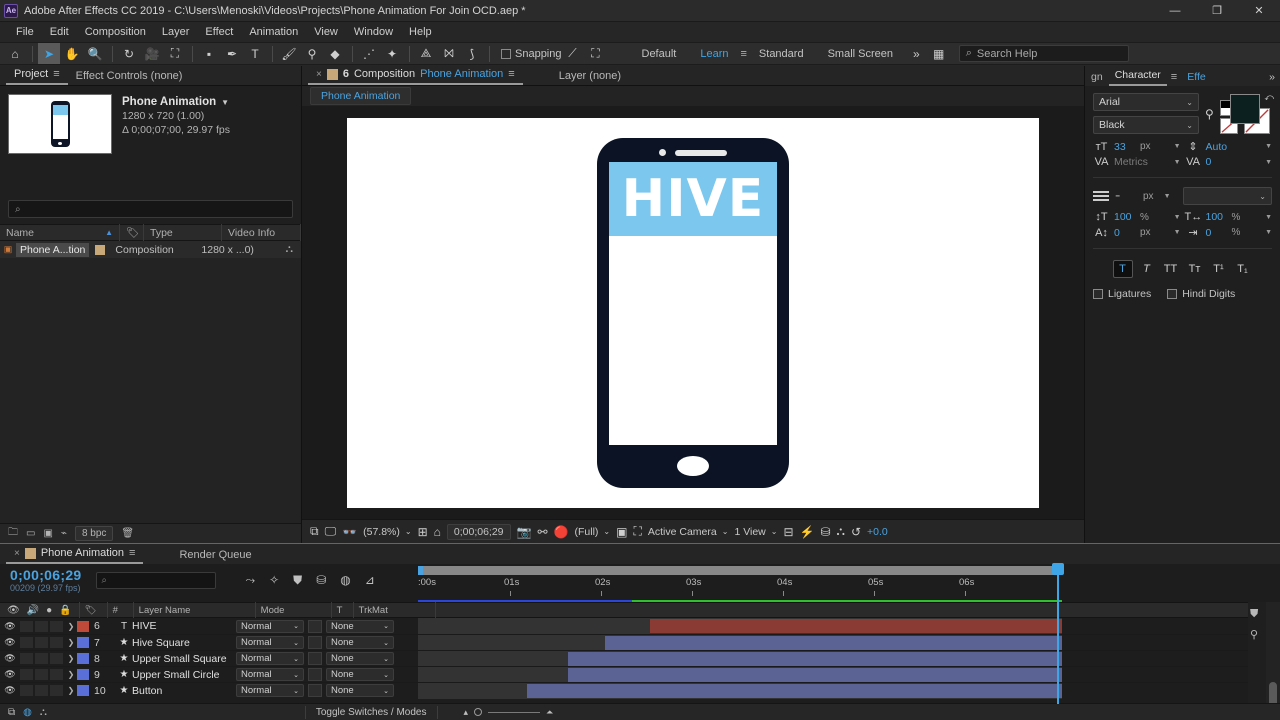 This screenshot has width=1280, height=720. What do you see at coordinates (46, 575) in the screenshot?
I see `timecode-value: 0;00;06;29` at bounding box center [46, 575].